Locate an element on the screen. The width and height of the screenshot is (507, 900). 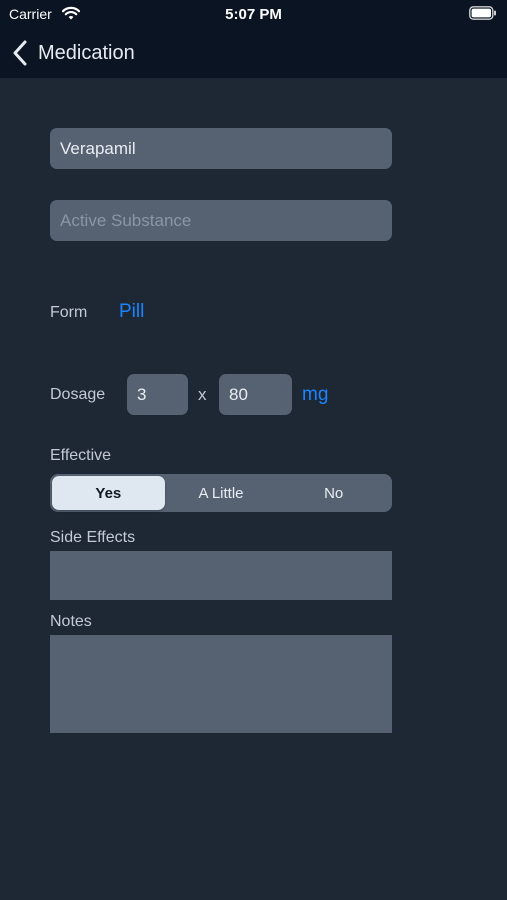
status-bar: Carrier 5:07 PM is located at coordinates (253, 14).